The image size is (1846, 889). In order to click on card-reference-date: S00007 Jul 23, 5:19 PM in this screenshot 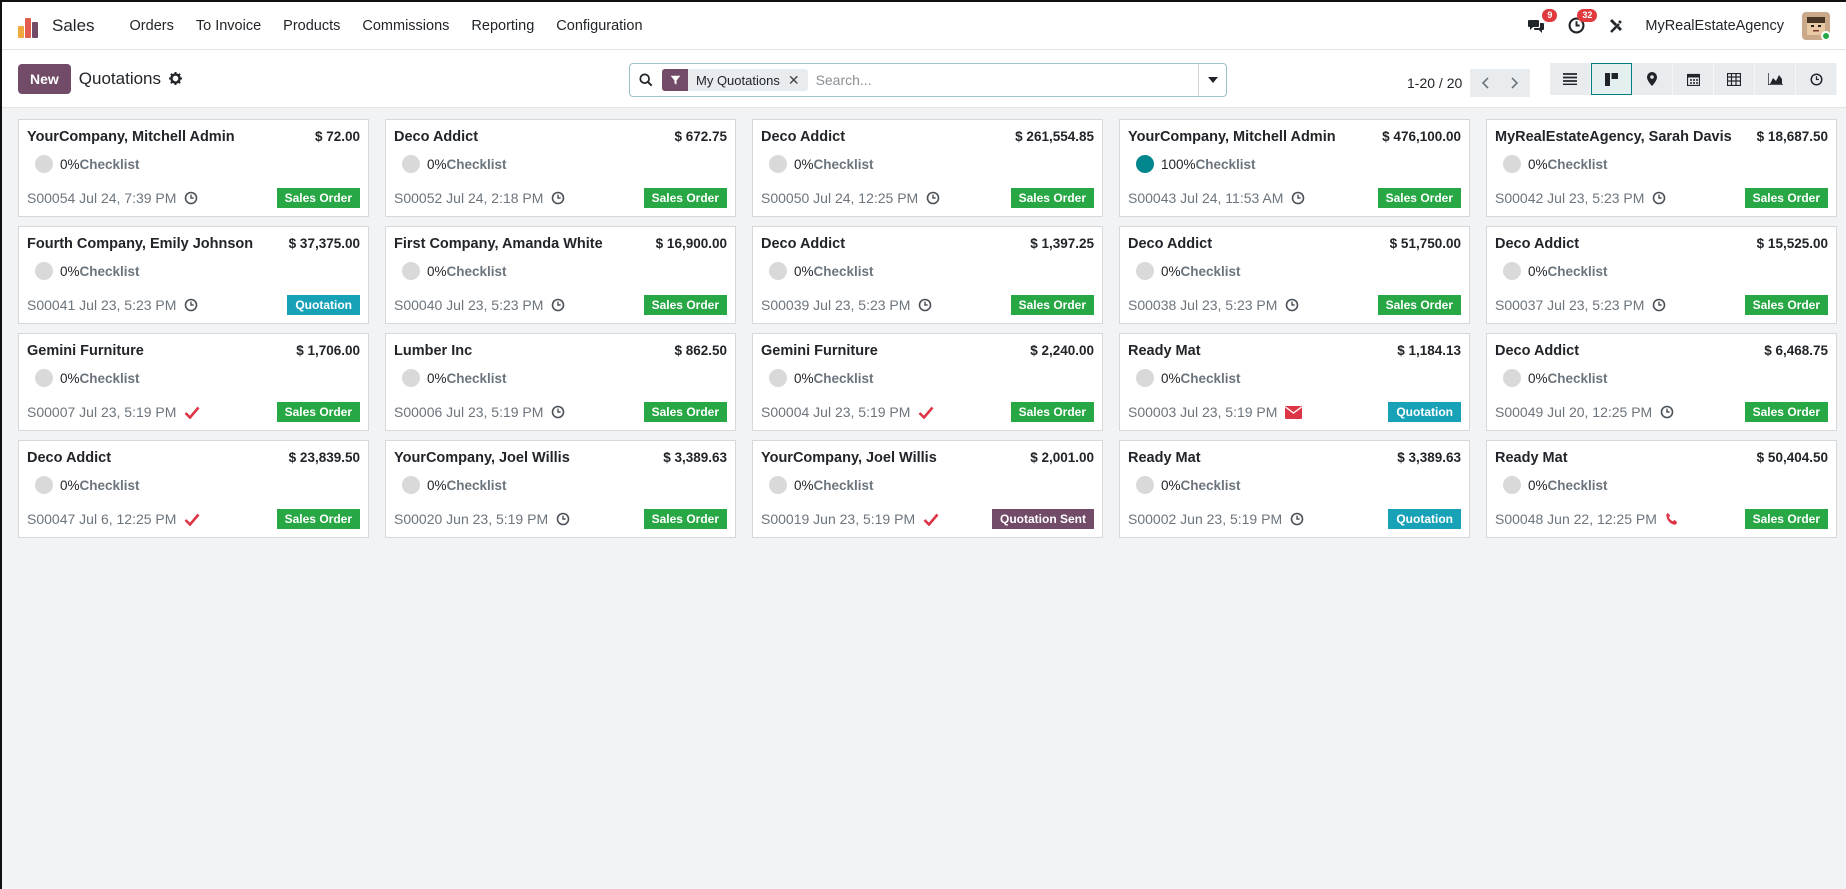, I will do `click(102, 412)`.